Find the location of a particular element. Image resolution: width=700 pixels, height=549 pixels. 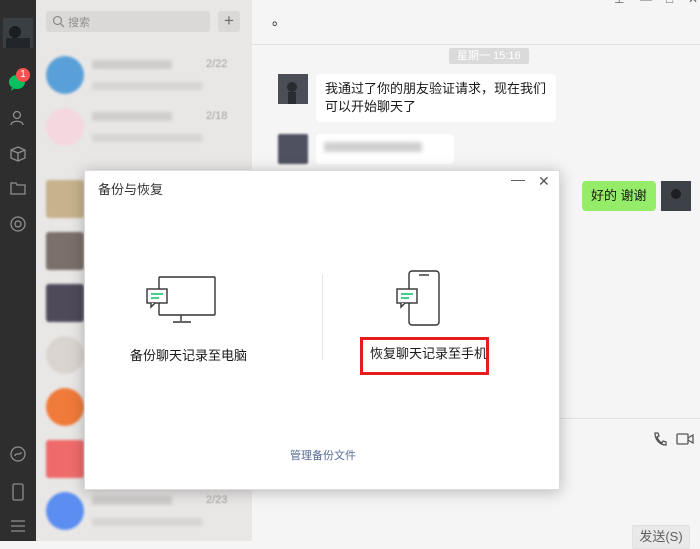

options-divider is located at coordinates (322, 317).